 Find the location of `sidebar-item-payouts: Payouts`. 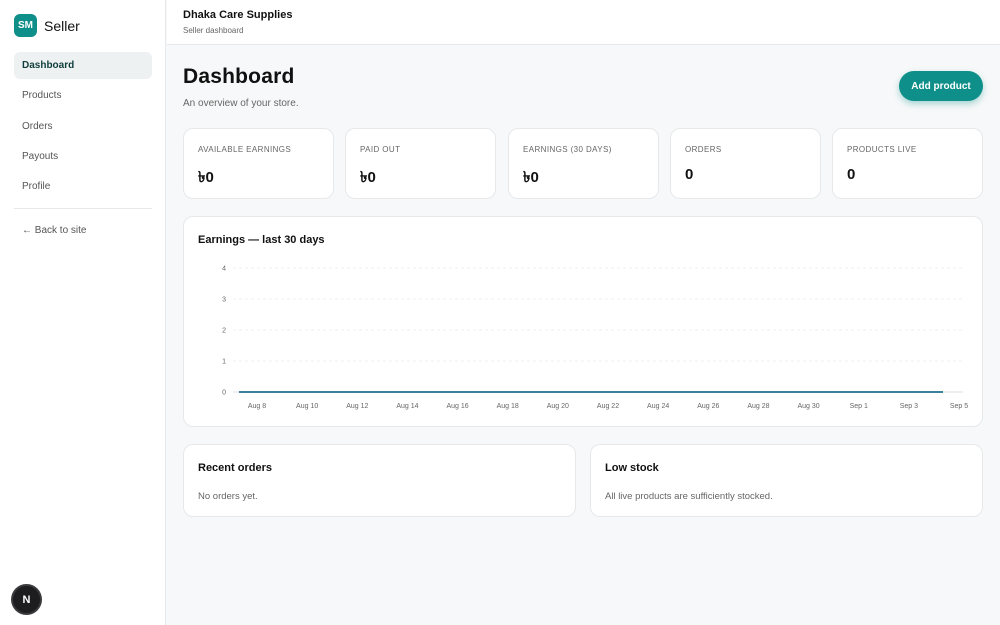

sidebar-item-payouts: Payouts is located at coordinates (83, 156).